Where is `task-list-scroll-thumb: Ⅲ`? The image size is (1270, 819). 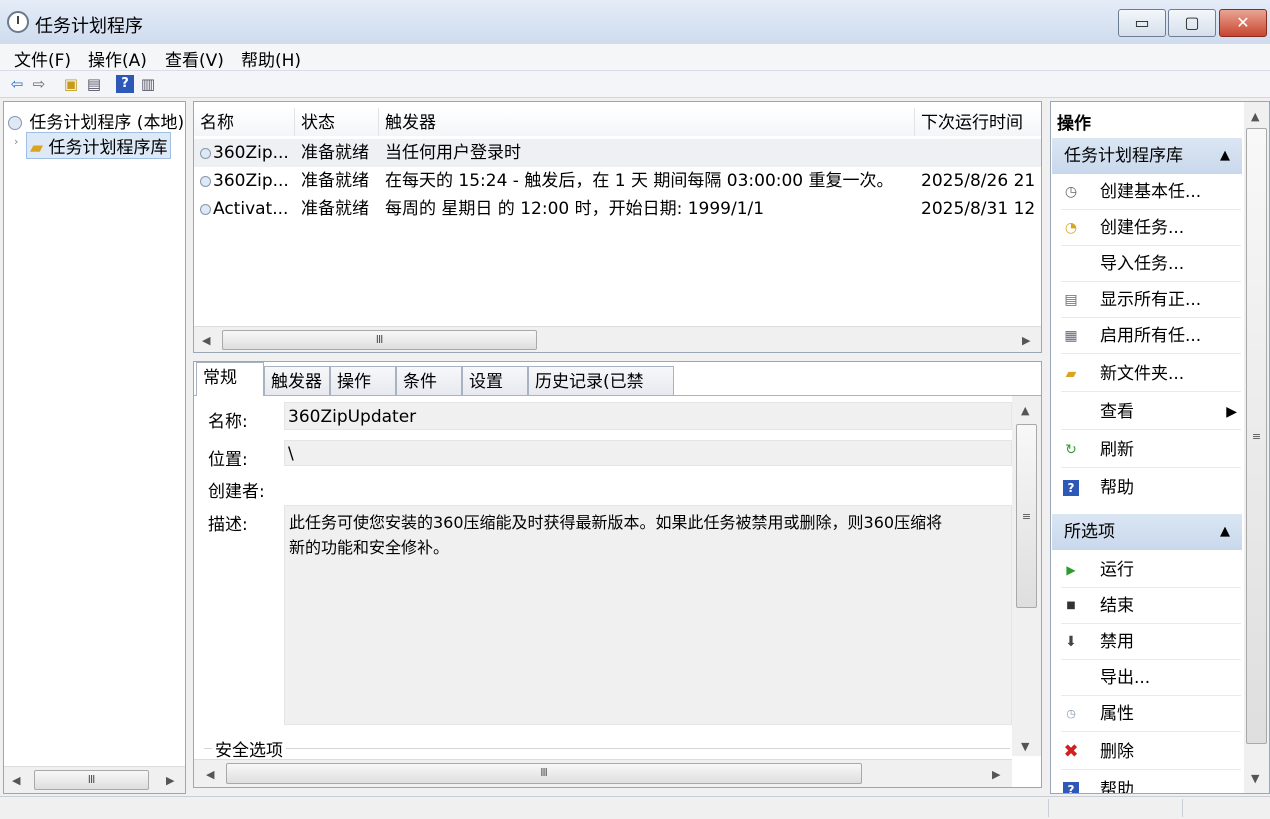 task-list-scroll-thumb: Ⅲ is located at coordinates (379, 340).